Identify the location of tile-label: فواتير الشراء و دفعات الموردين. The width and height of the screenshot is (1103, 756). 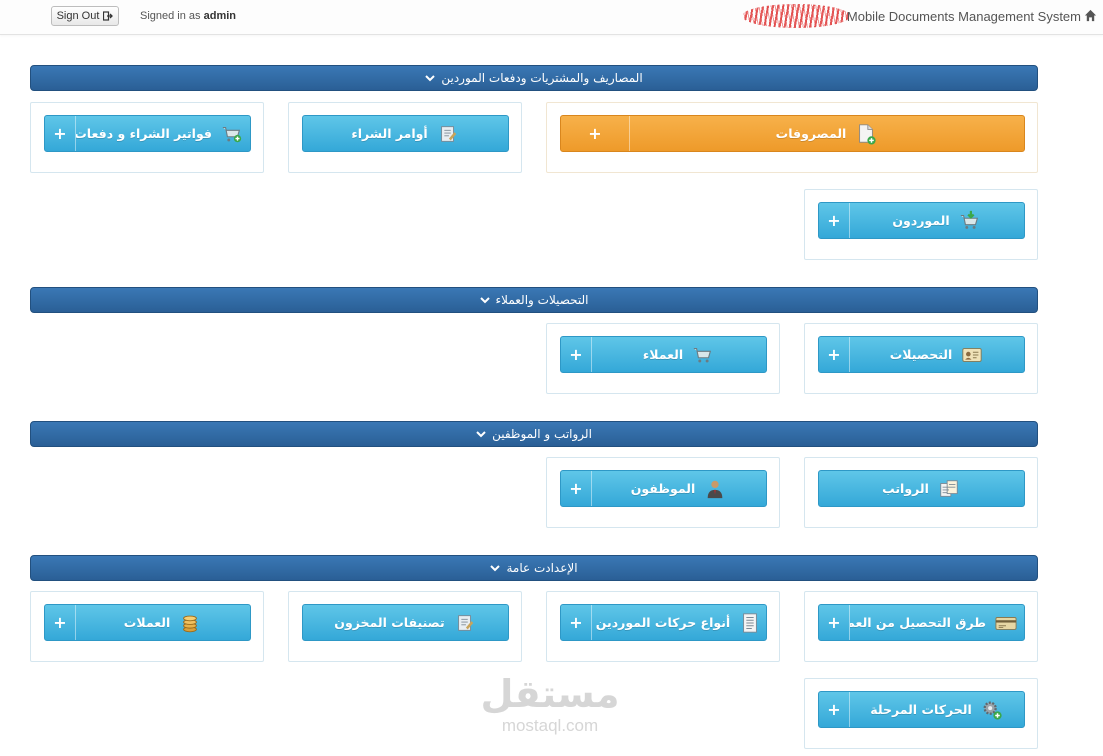
(144, 133).